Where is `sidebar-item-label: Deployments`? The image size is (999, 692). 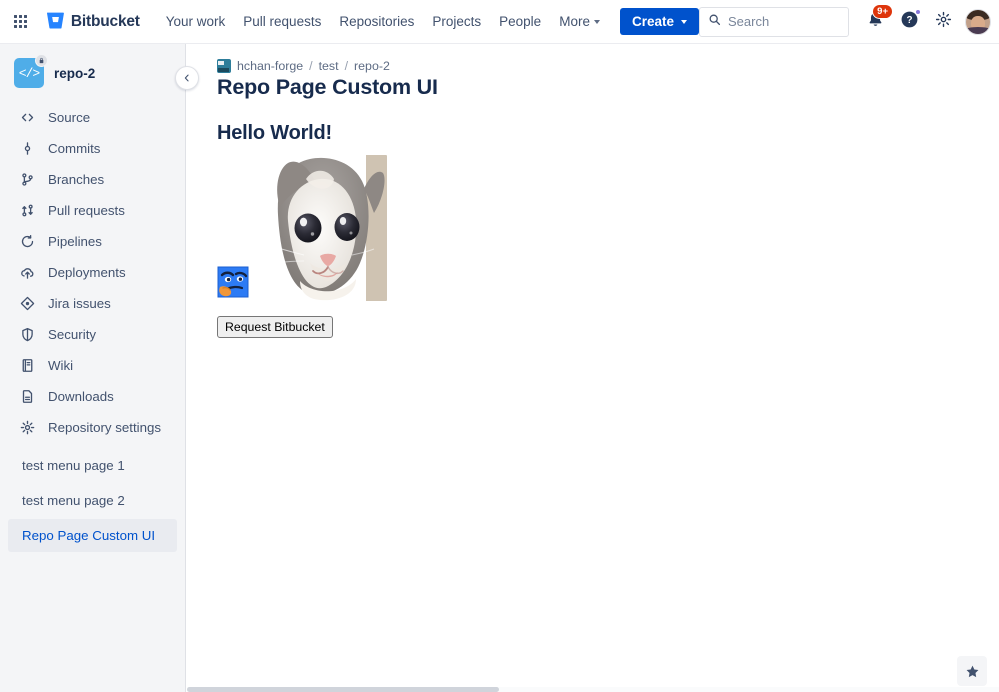 sidebar-item-label: Deployments is located at coordinates (87, 272).